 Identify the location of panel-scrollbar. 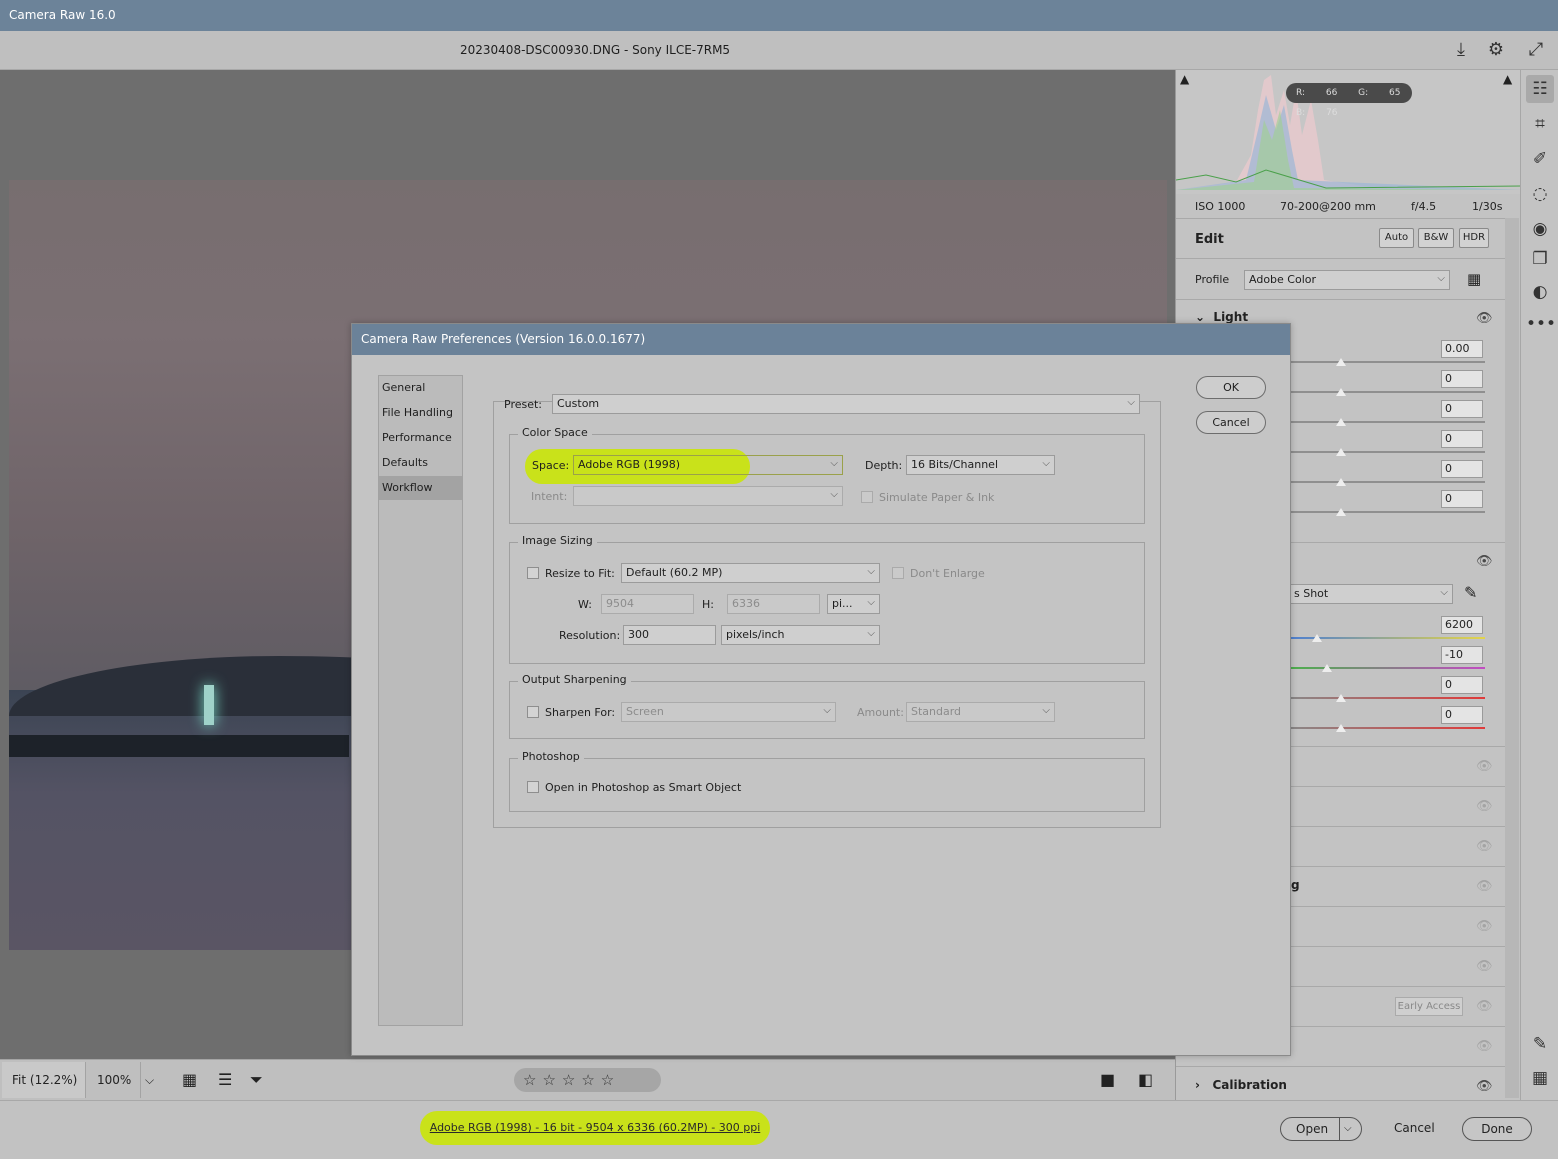
(1512, 658).